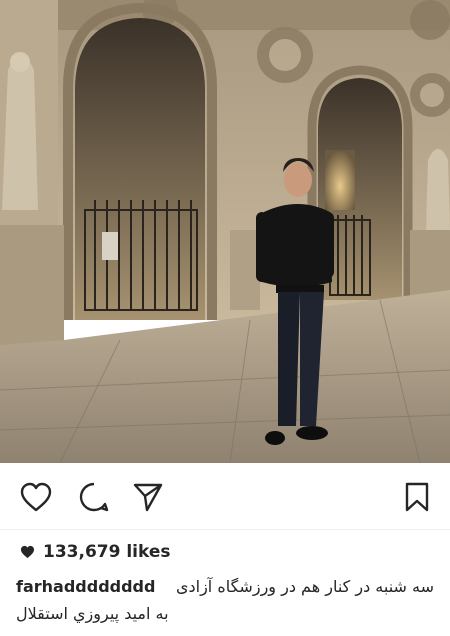 The width and height of the screenshot is (450, 636). Describe the element at coordinates (36, 497) in the screenshot. I see `heart-icon` at that location.